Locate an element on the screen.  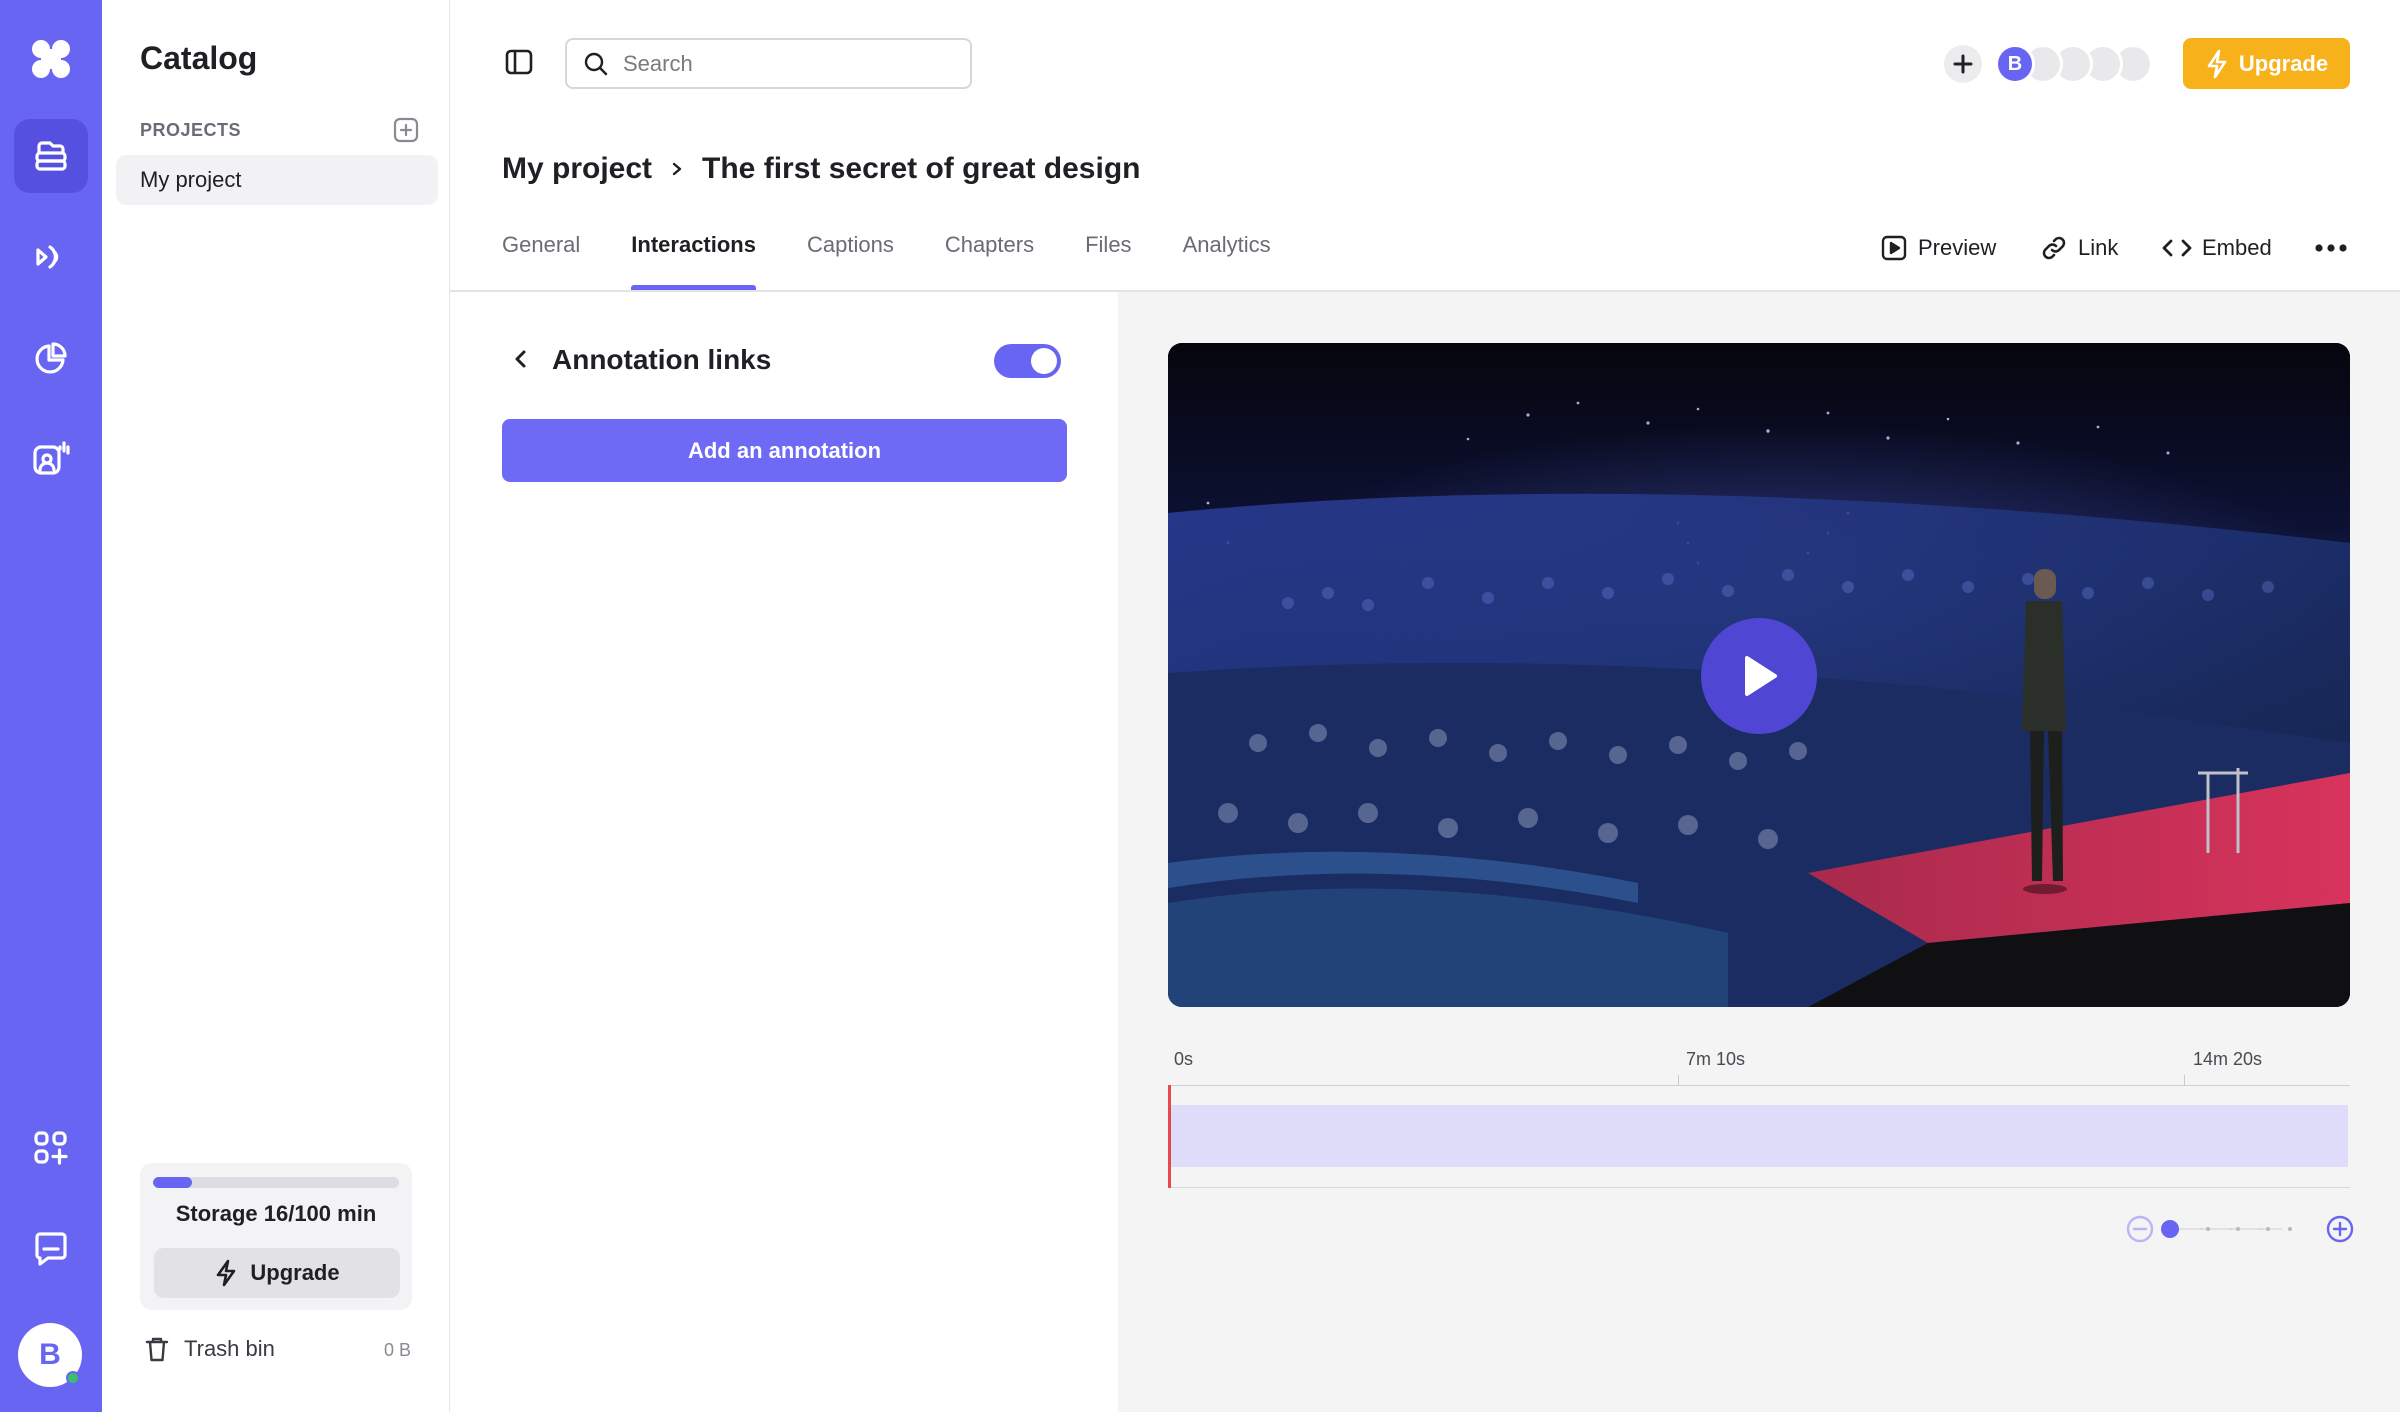
team-avatar-user: B is located at coordinates (2015, 64).